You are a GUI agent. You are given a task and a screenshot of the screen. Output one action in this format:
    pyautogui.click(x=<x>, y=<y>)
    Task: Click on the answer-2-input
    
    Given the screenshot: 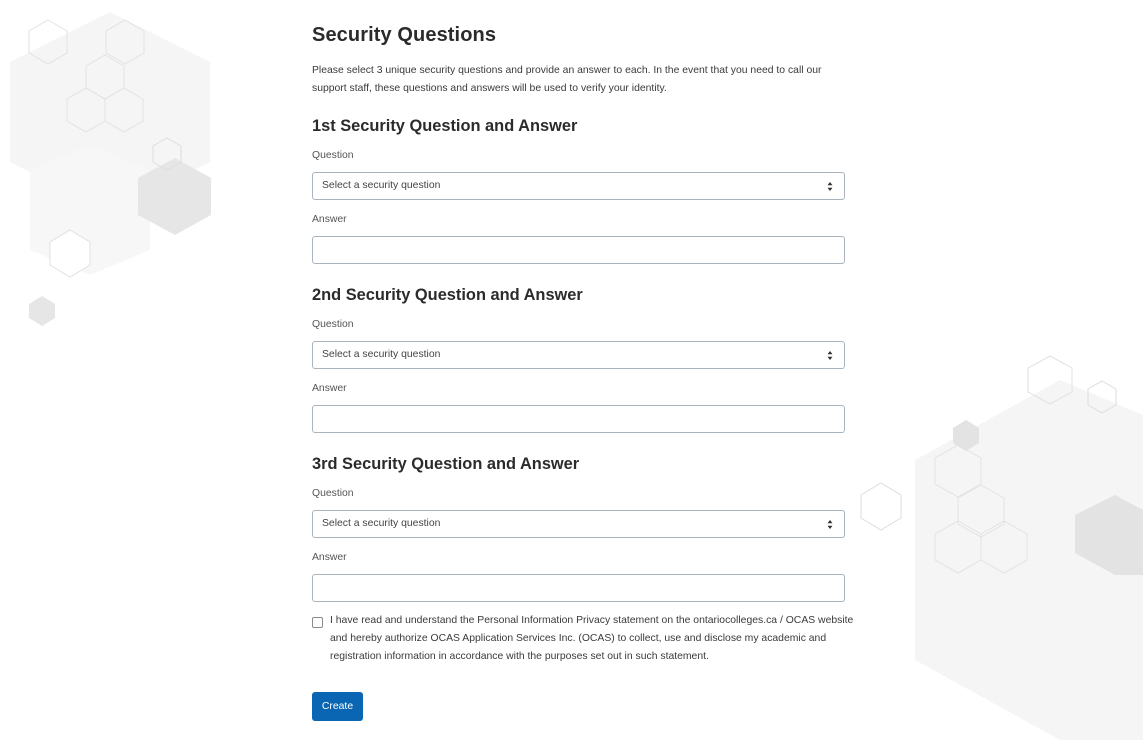 What is the action you would take?
    pyautogui.click(x=578, y=419)
    